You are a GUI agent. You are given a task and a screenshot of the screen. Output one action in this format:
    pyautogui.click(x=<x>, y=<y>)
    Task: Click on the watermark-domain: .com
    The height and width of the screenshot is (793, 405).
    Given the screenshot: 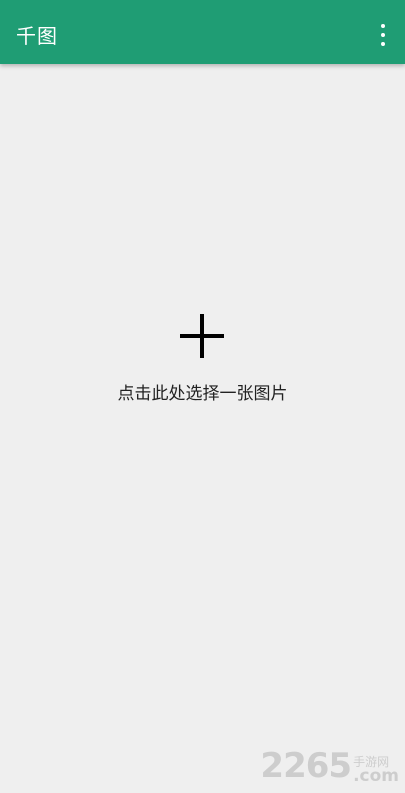 What is the action you would take?
    pyautogui.click(x=376, y=776)
    